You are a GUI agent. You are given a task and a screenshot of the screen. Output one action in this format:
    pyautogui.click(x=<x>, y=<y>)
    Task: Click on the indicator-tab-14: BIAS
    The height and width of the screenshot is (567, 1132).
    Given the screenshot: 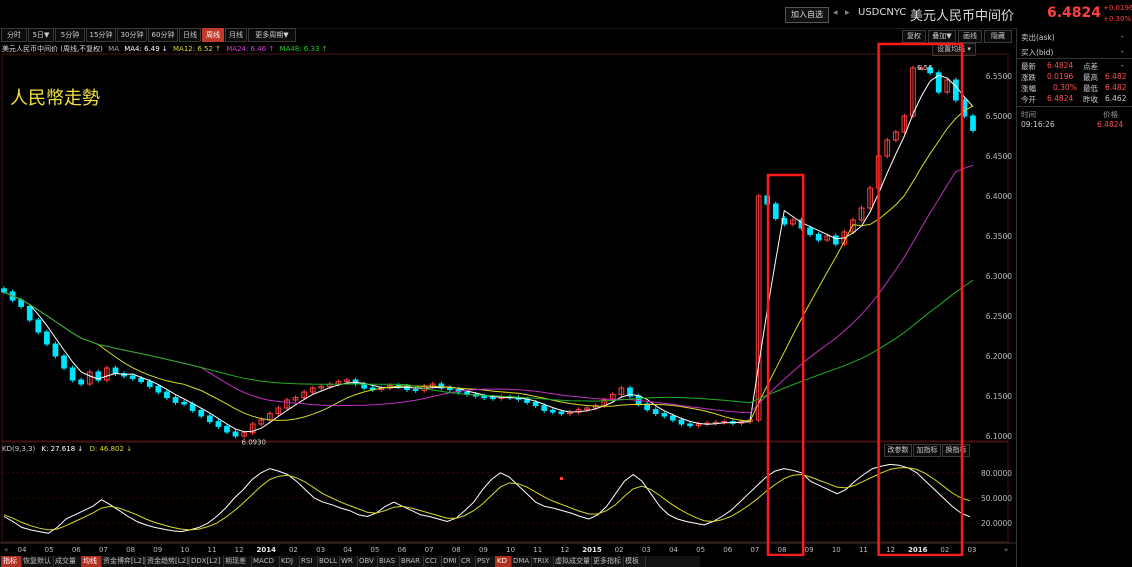 What is the action you would take?
    pyautogui.click(x=388, y=561)
    